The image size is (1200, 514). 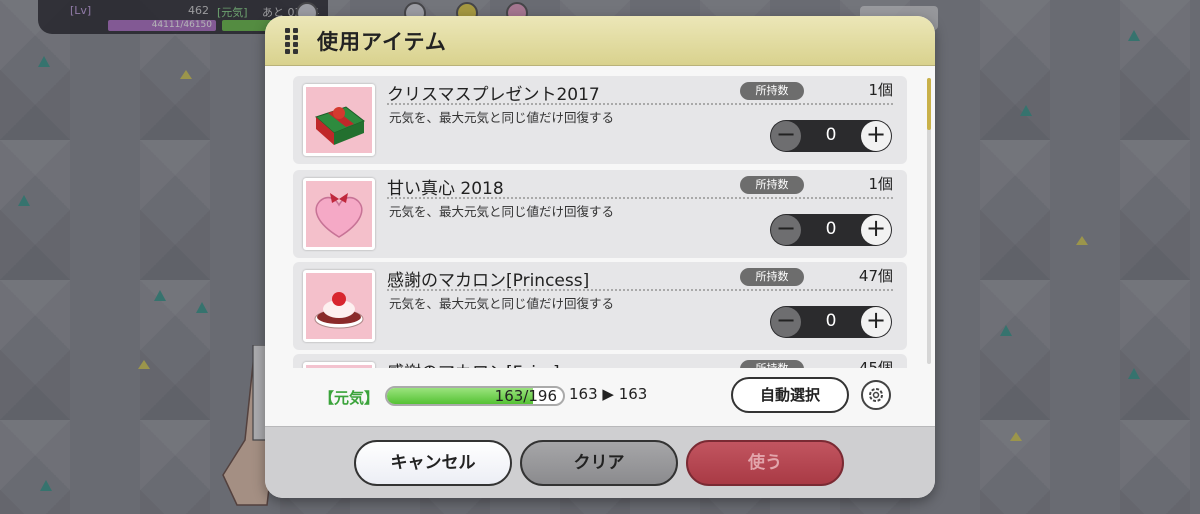 What do you see at coordinates (382, 42) in the screenshot?
I see `dialog-title: 使用アイテム` at bounding box center [382, 42].